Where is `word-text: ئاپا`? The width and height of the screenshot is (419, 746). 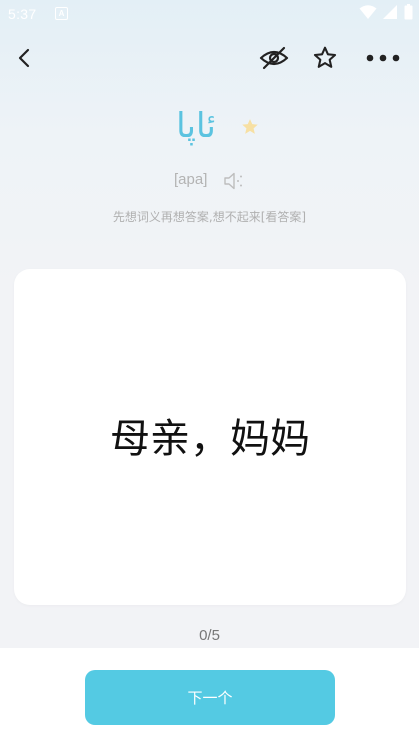
word-text: ئاپا is located at coordinates (196, 126).